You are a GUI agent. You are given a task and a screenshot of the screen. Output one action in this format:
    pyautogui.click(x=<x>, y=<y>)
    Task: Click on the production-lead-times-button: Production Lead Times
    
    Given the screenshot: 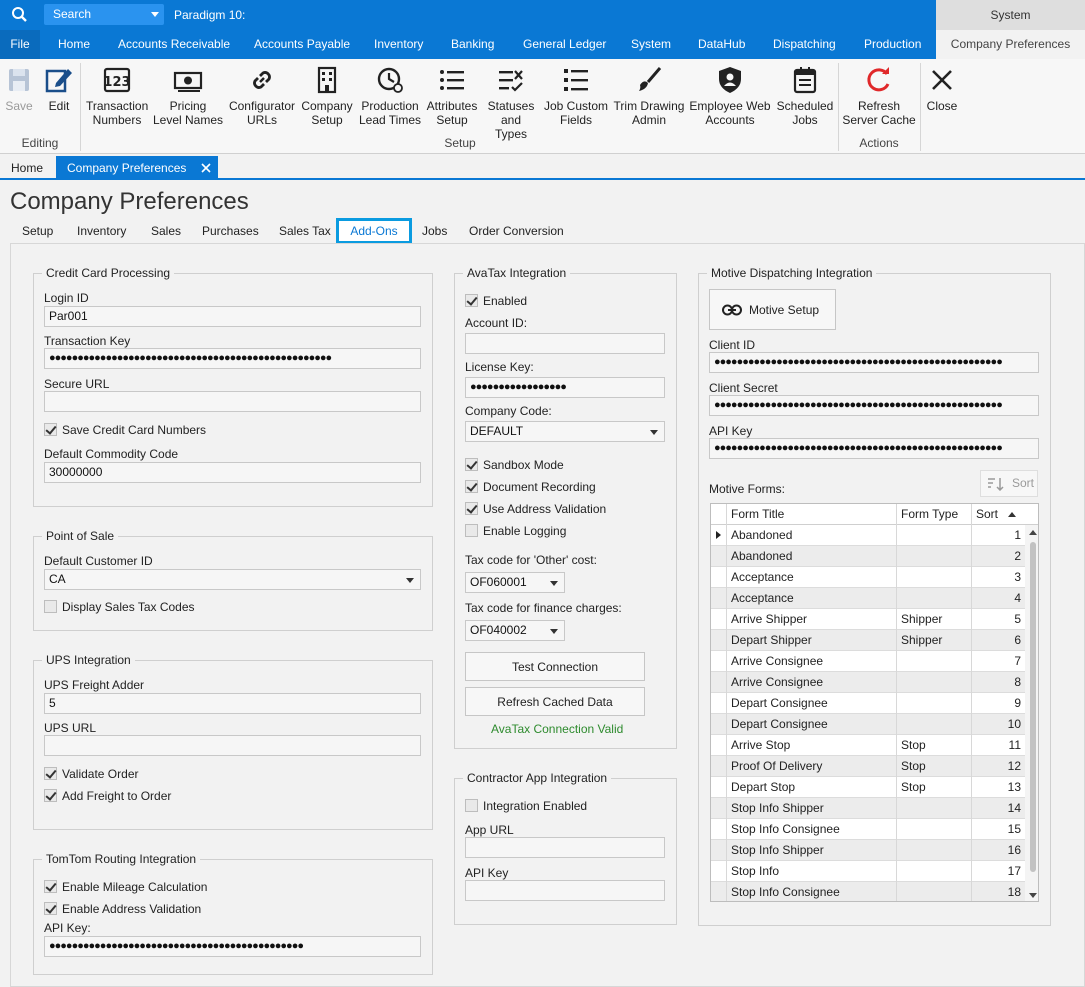 What is the action you would take?
    pyautogui.click(x=390, y=96)
    